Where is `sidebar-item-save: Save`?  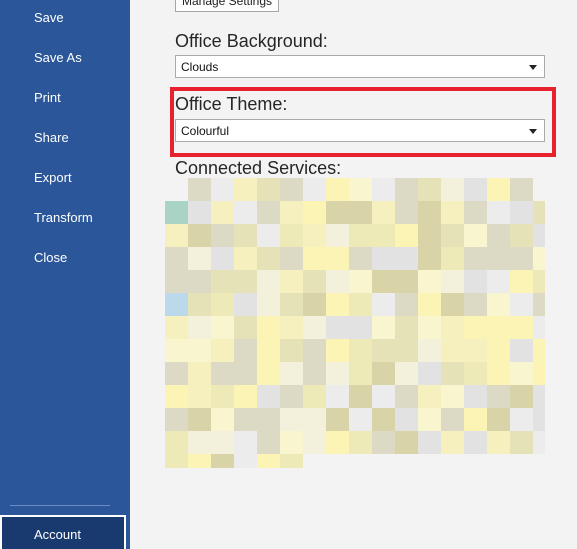 sidebar-item-save: Save is located at coordinates (49, 18).